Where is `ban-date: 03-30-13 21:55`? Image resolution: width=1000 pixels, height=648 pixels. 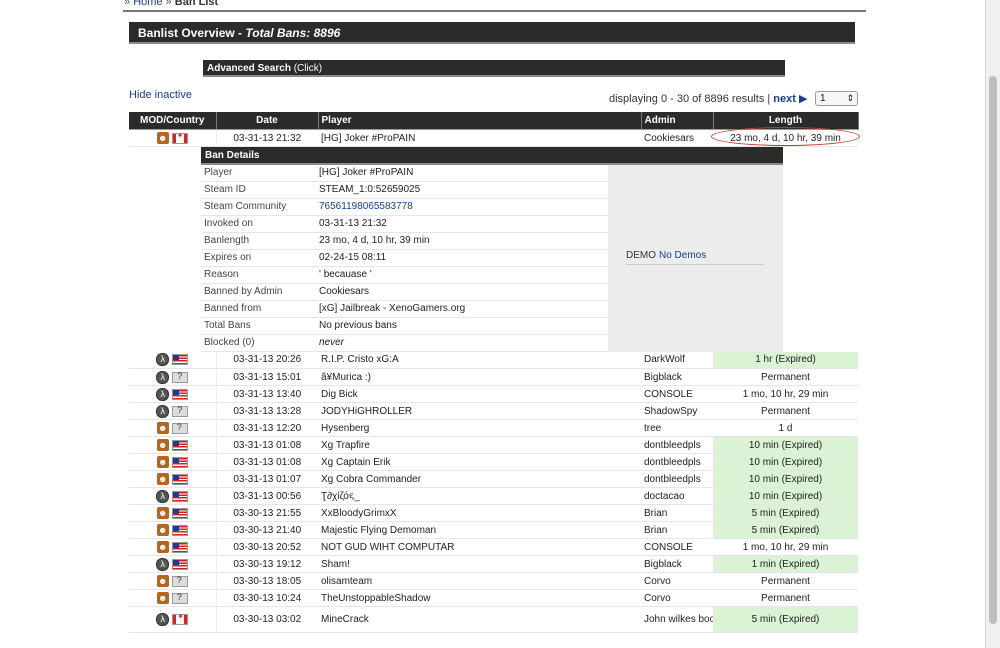 ban-date: 03-30-13 21:55 is located at coordinates (266, 513).